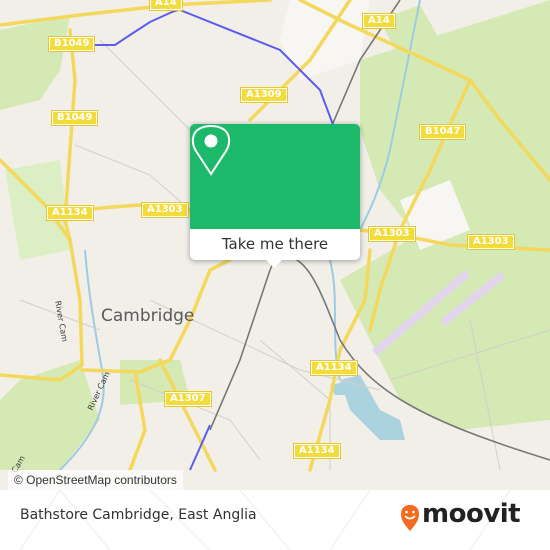  What do you see at coordinates (188, 399) in the screenshot?
I see `road-label-a1307: A1307` at bounding box center [188, 399].